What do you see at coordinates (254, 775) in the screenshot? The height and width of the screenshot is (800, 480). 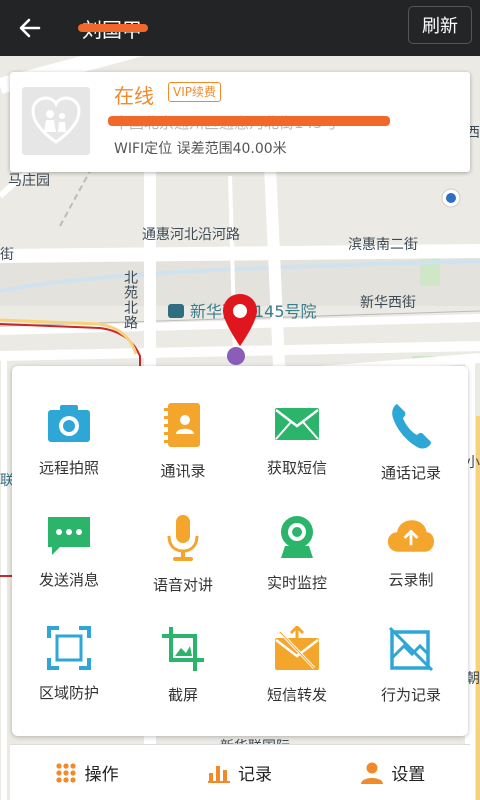 I see `tab-label: 记录` at bounding box center [254, 775].